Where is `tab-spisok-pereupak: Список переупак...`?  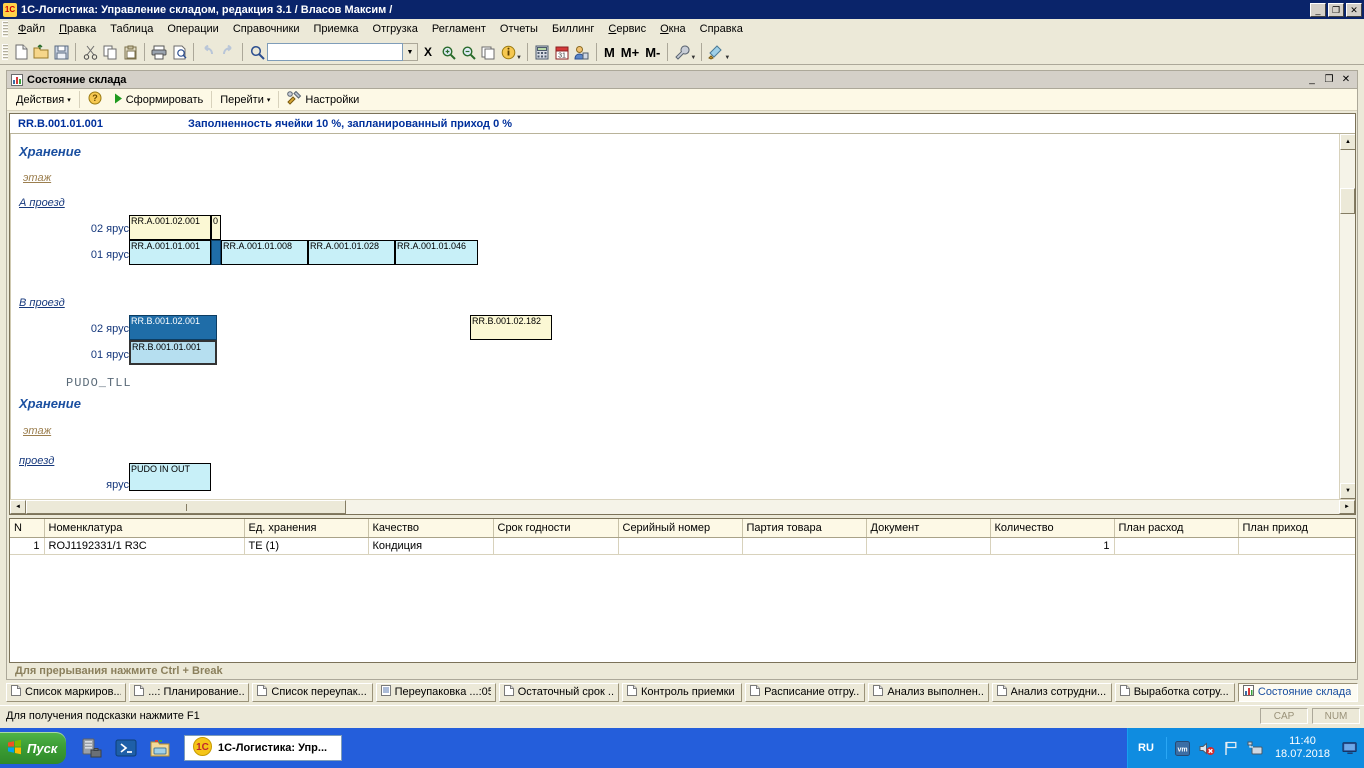 tab-spisok-pereupak: Список переупак... is located at coordinates (312, 692).